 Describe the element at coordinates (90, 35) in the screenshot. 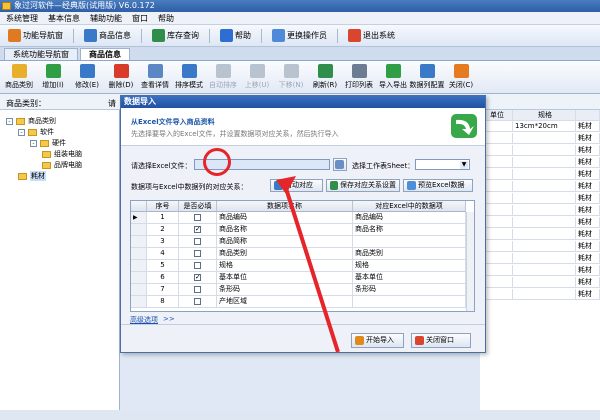

I see `grid-icon` at that location.